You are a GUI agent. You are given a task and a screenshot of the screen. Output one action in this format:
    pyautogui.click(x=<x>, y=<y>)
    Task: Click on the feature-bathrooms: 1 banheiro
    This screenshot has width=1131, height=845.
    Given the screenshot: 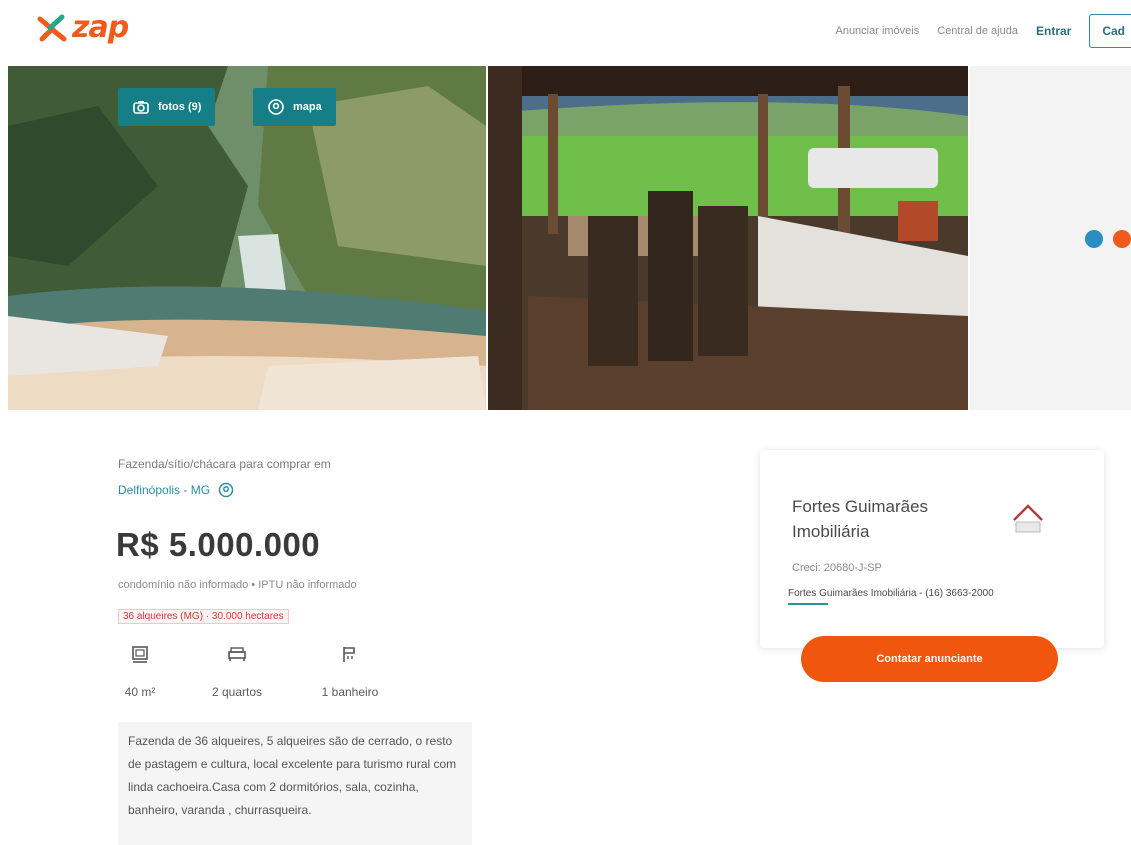 What is the action you would take?
    pyautogui.click(x=350, y=671)
    